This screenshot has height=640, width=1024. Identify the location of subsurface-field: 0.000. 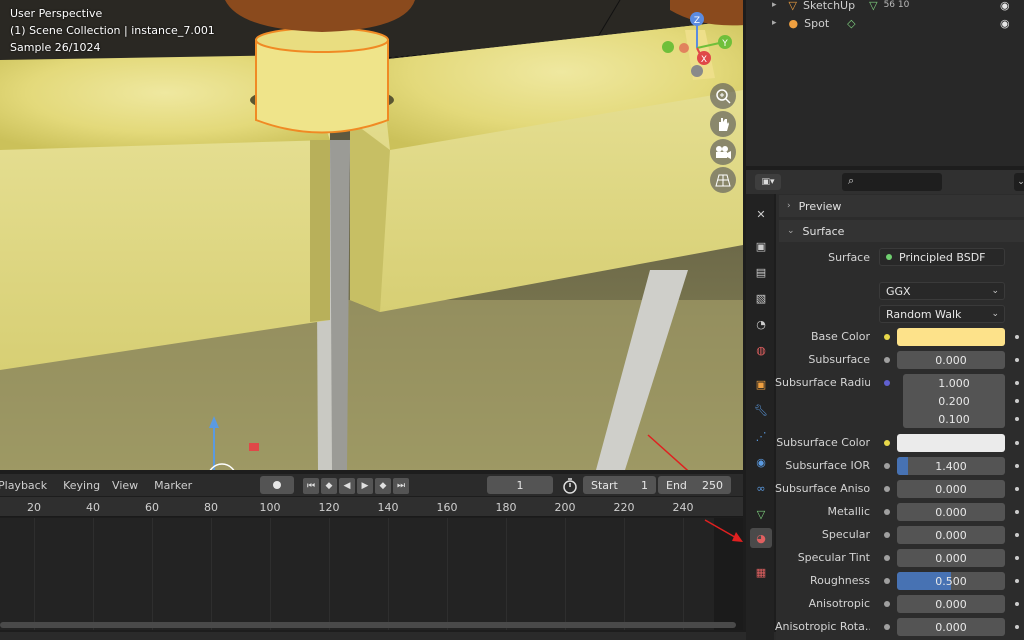
(951, 360).